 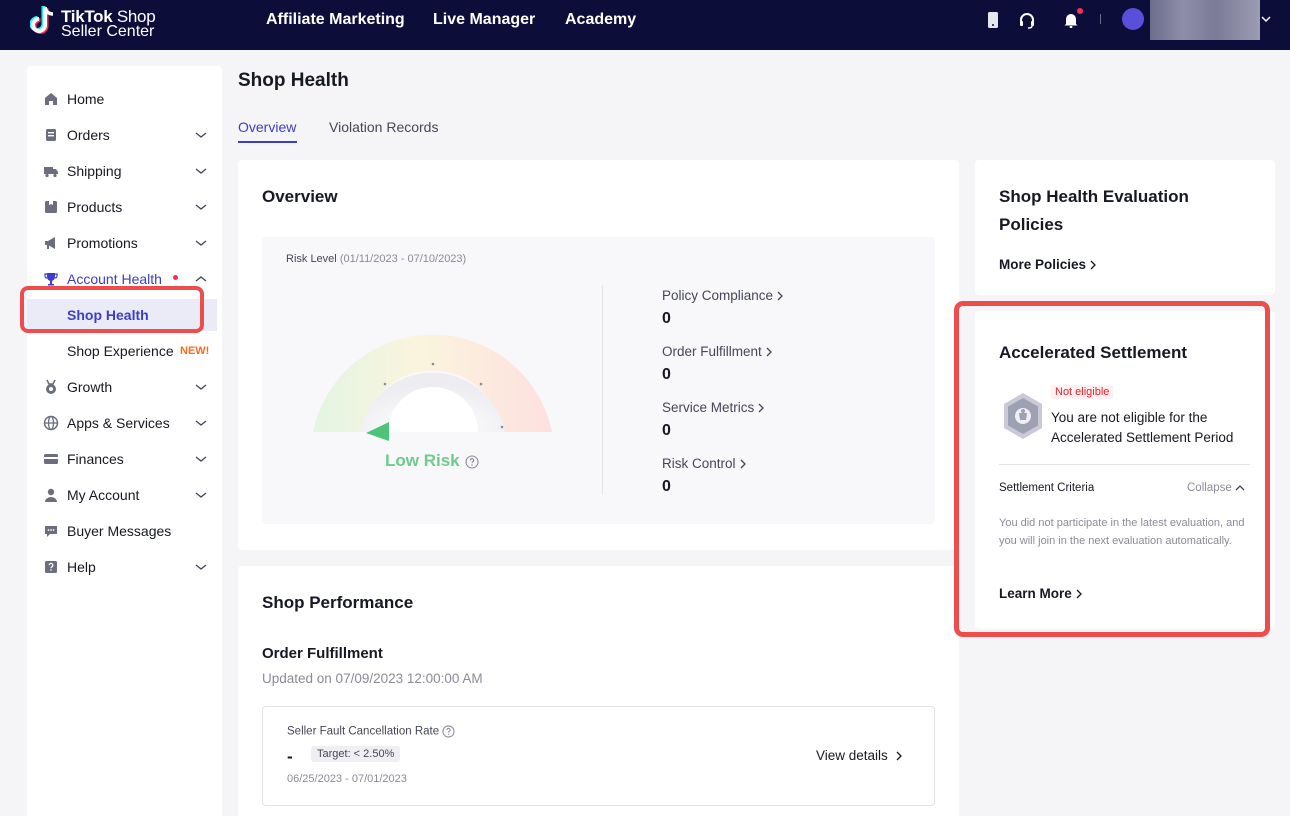 What do you see at coordinates (124, 387) in the screenshot?
I see `sidebar-item-growth: Growth` at bounding box center [124, 387].